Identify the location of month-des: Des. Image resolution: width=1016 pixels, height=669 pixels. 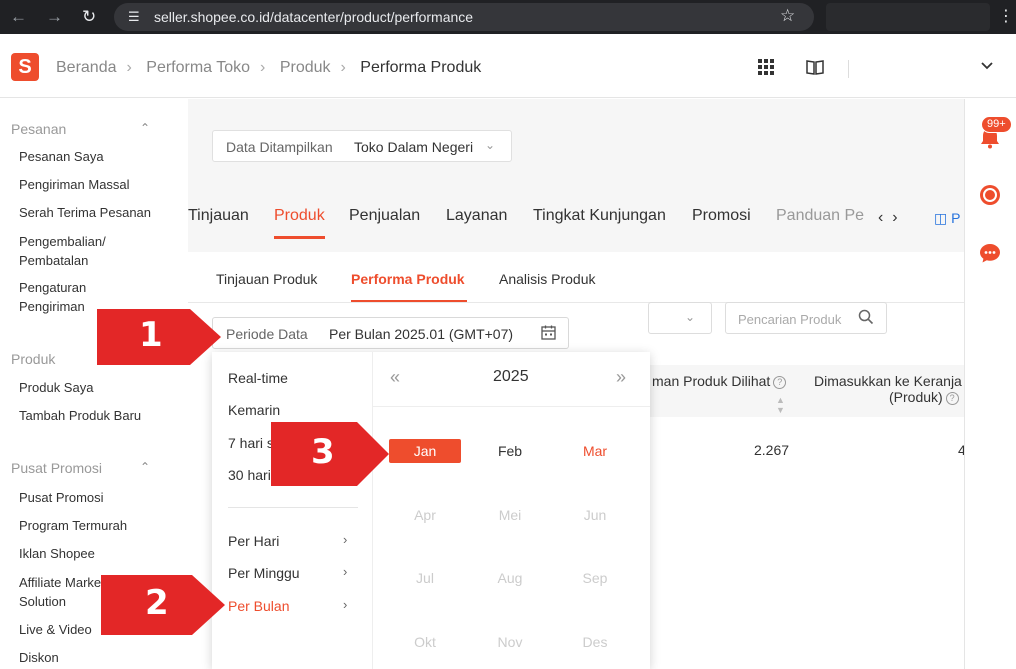
(595, 642).